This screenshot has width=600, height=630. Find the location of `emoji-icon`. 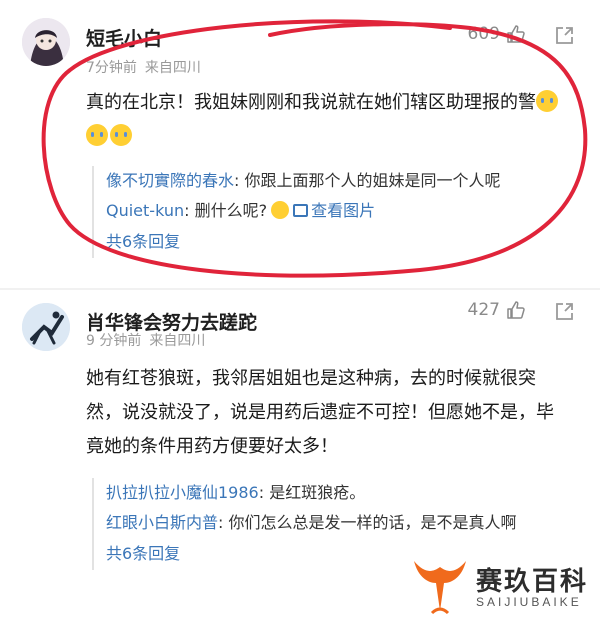

emoji-icon is located at coordinates (280, 210).